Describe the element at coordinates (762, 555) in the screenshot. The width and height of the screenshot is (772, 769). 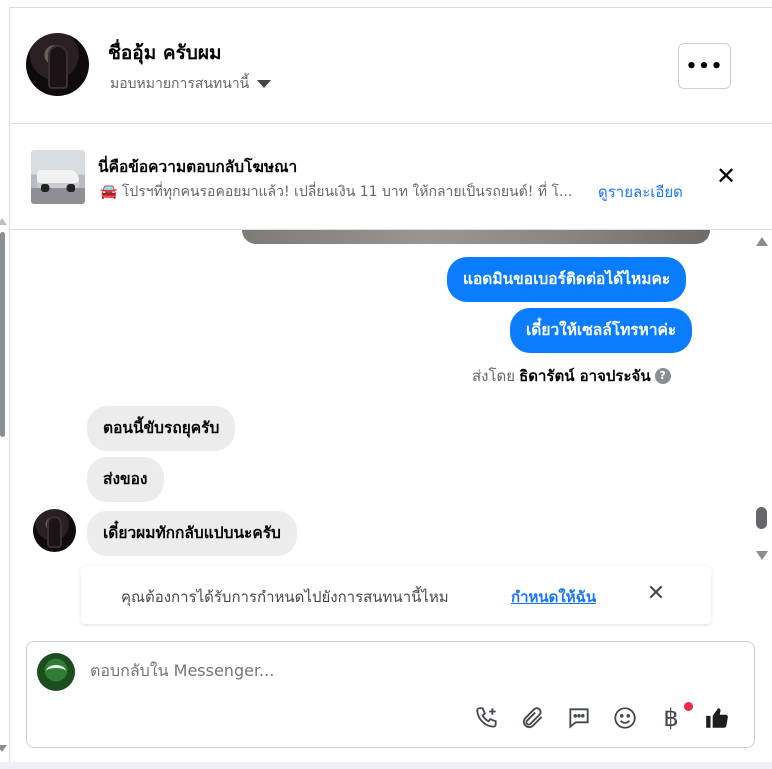
I see `scroll-down-icon` at that location.